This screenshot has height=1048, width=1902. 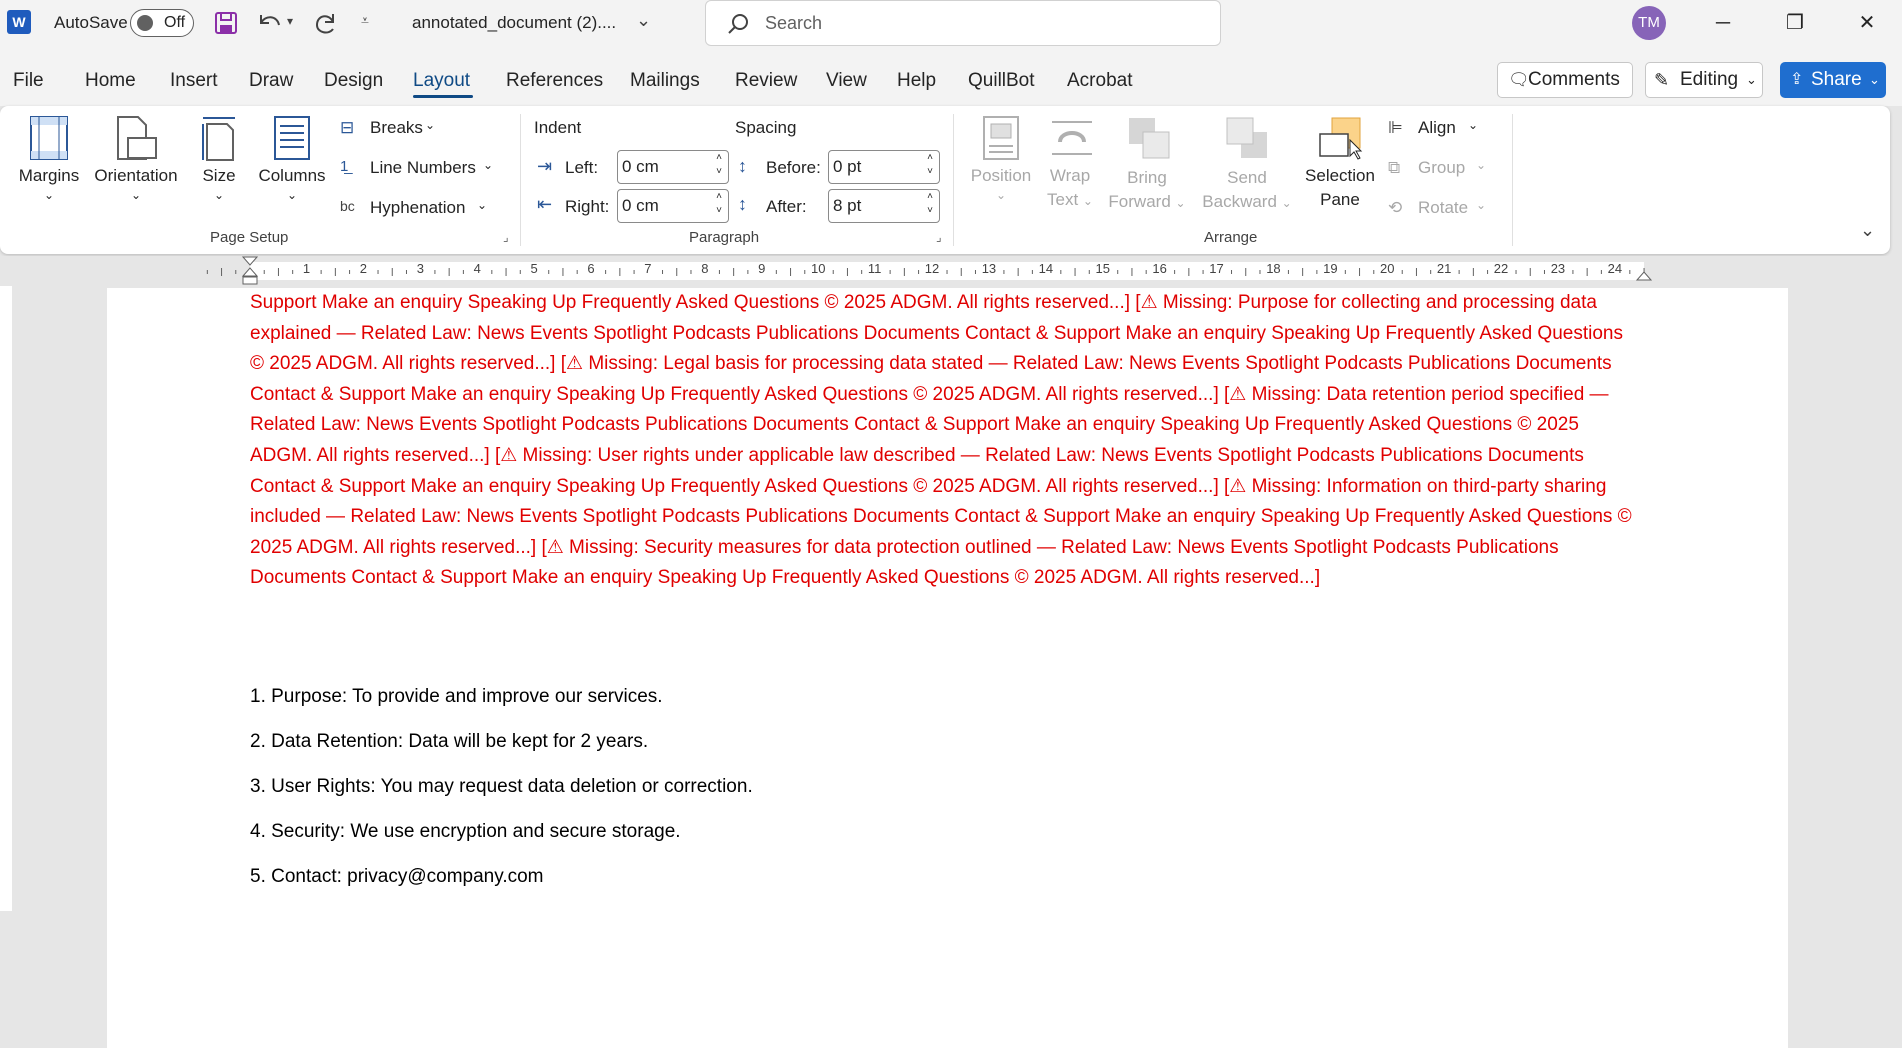 I want to click on position-button: Position ⌄, so click(x=1001, y=164).